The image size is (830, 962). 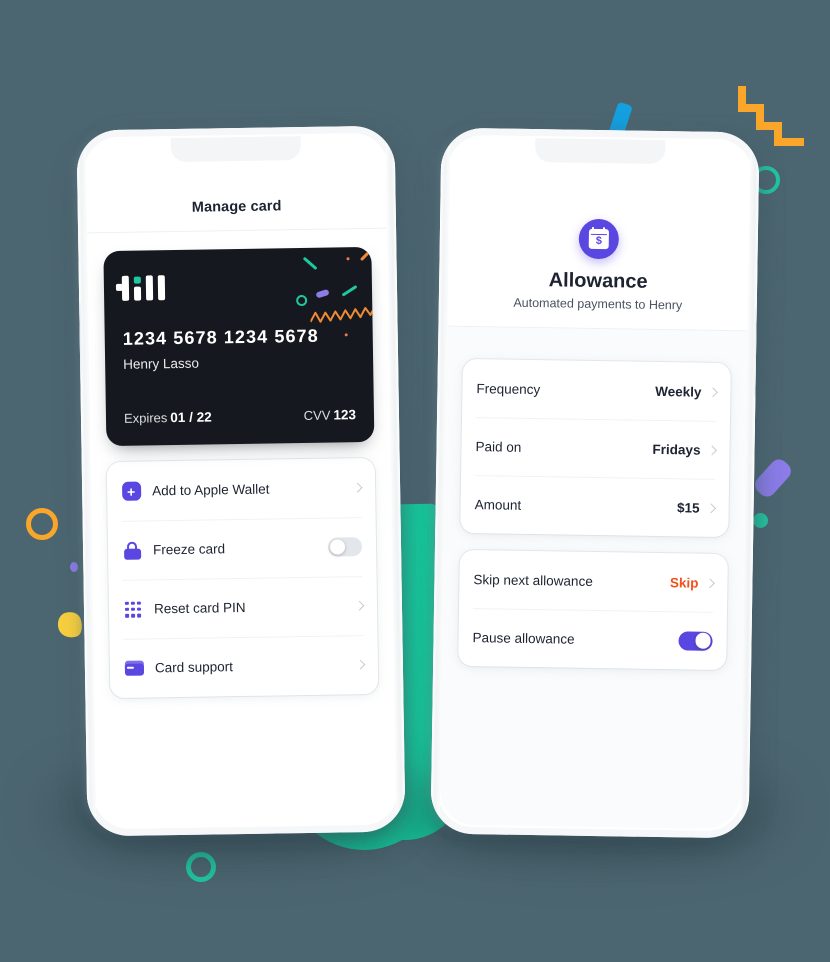 What do you see at coordinates (134, 668) in the screenshot?
I see `credit-card-icon` at bounding box center [134, 668].